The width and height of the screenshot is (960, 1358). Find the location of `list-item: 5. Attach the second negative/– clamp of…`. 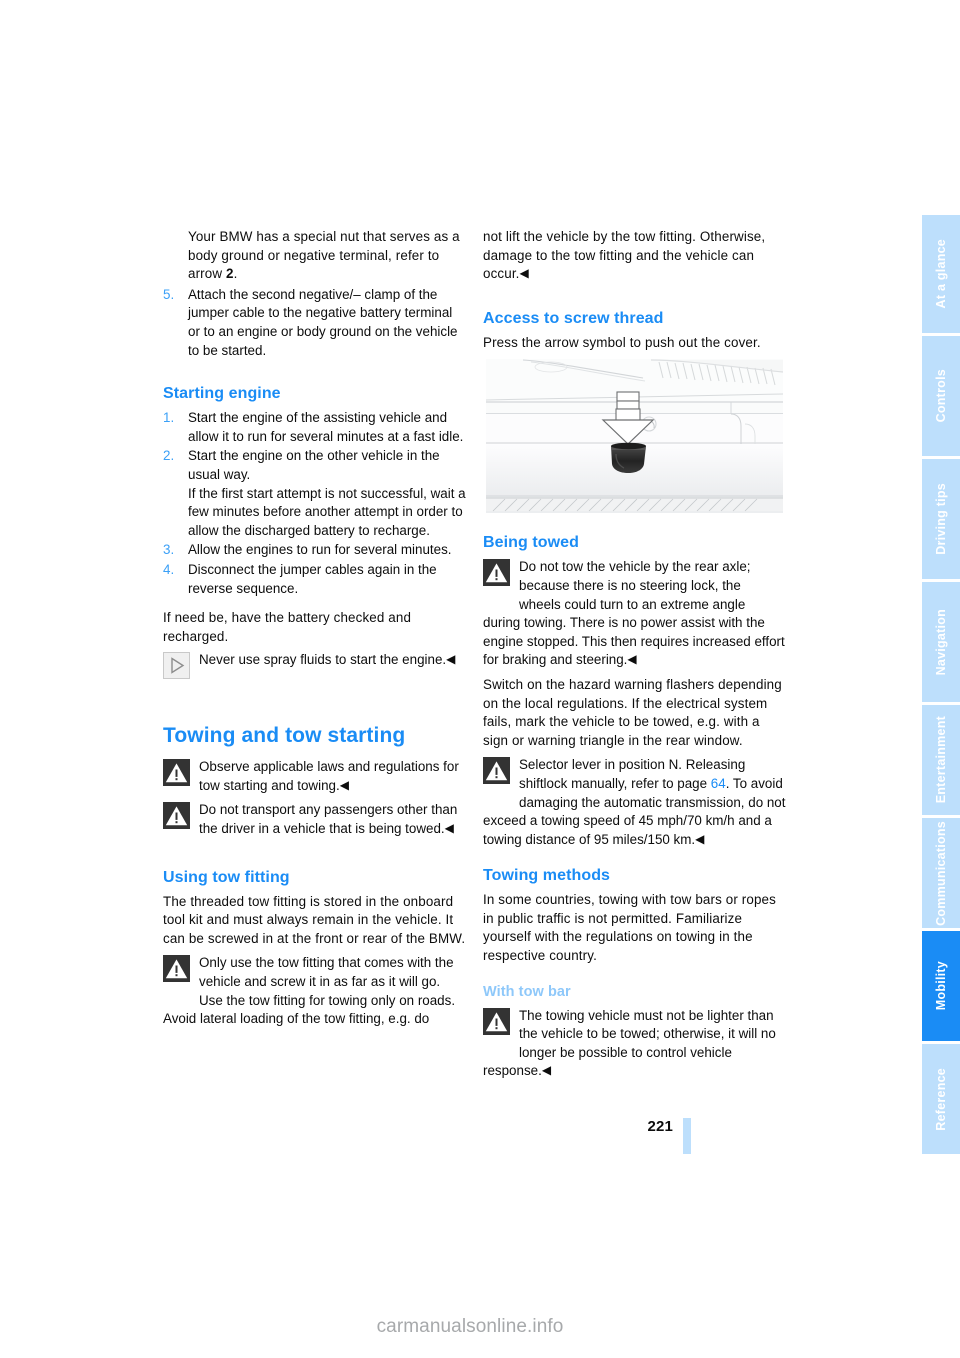

list-item: 5. Attach the second negative/– clamp of… is located at coordinates (314, 323).